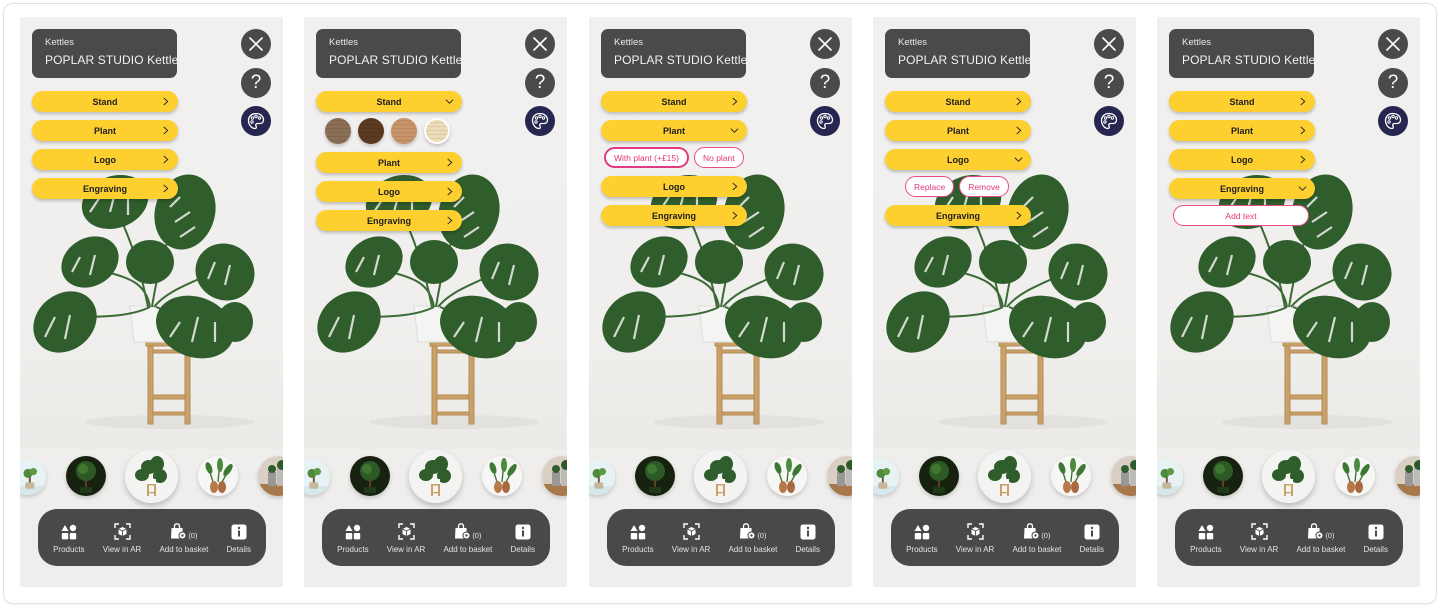  Describe the element at coordinates (984, 186) in the screenshot. I see `remove-logo-button: Remove` at that location.